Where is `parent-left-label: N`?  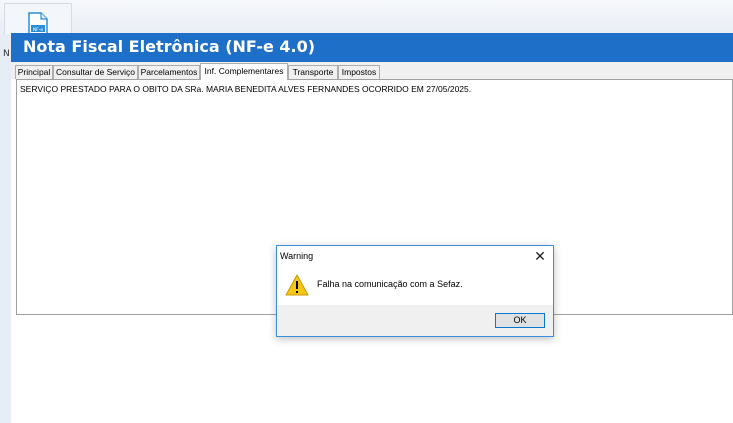 parent-left-label: N is located at coordinates (6, 54).